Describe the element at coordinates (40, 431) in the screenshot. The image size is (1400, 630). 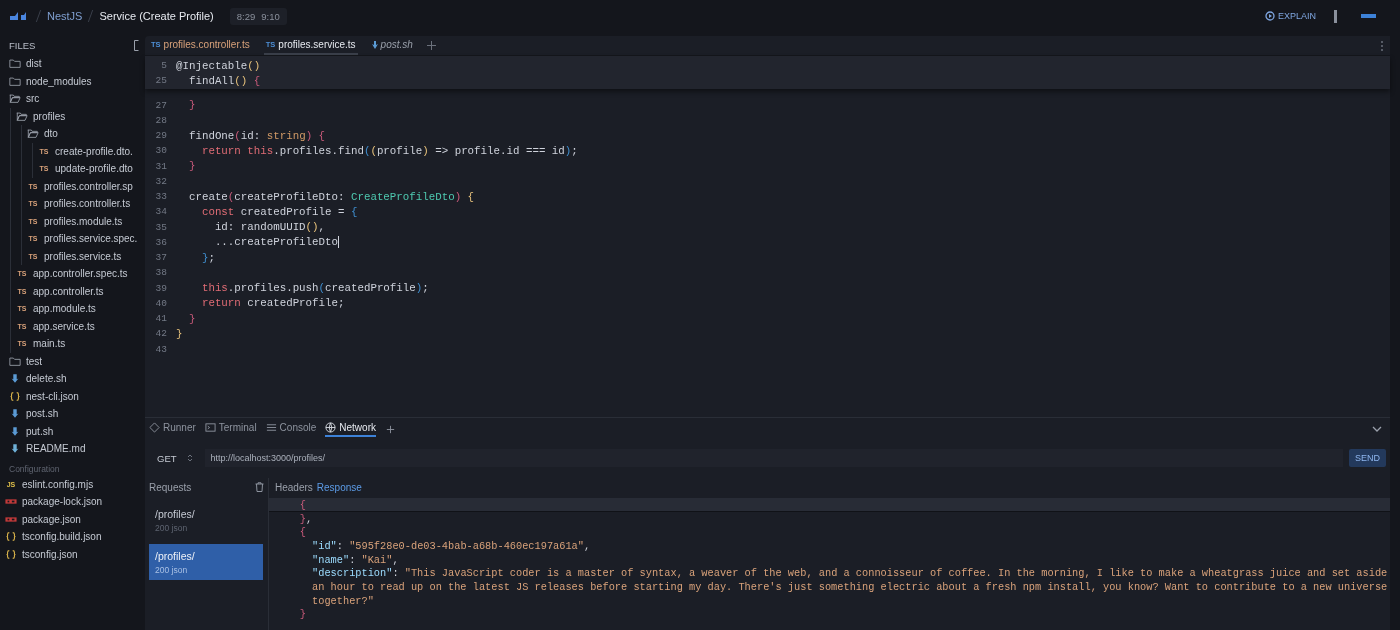
I see `file-name: put.sh` at that location.